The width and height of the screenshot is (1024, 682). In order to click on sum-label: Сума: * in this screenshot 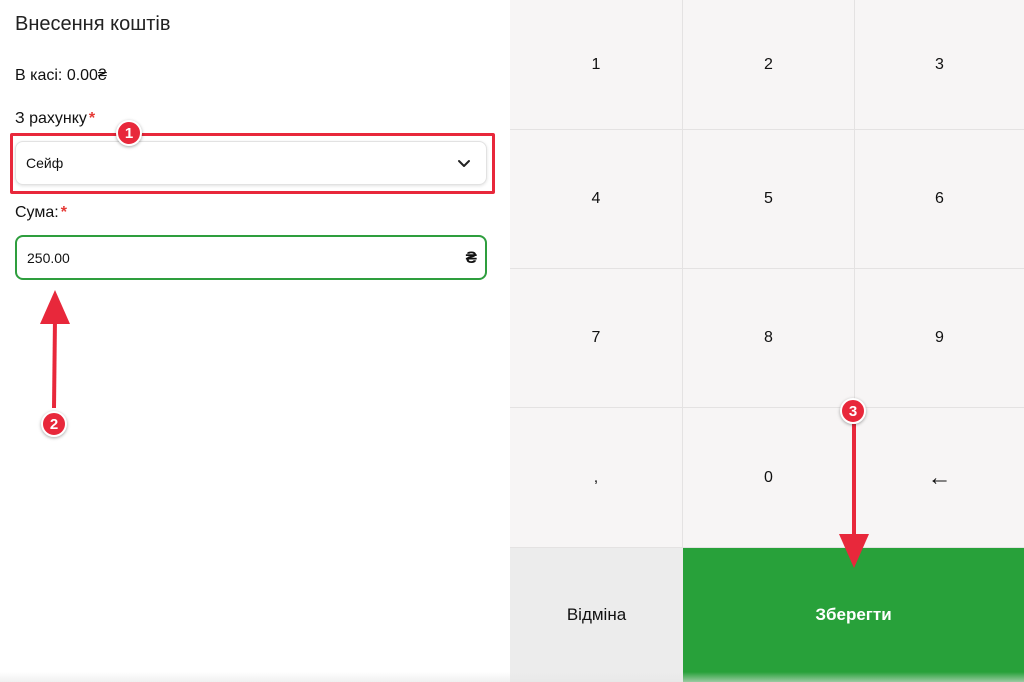, I will do `click(41, 213)`.